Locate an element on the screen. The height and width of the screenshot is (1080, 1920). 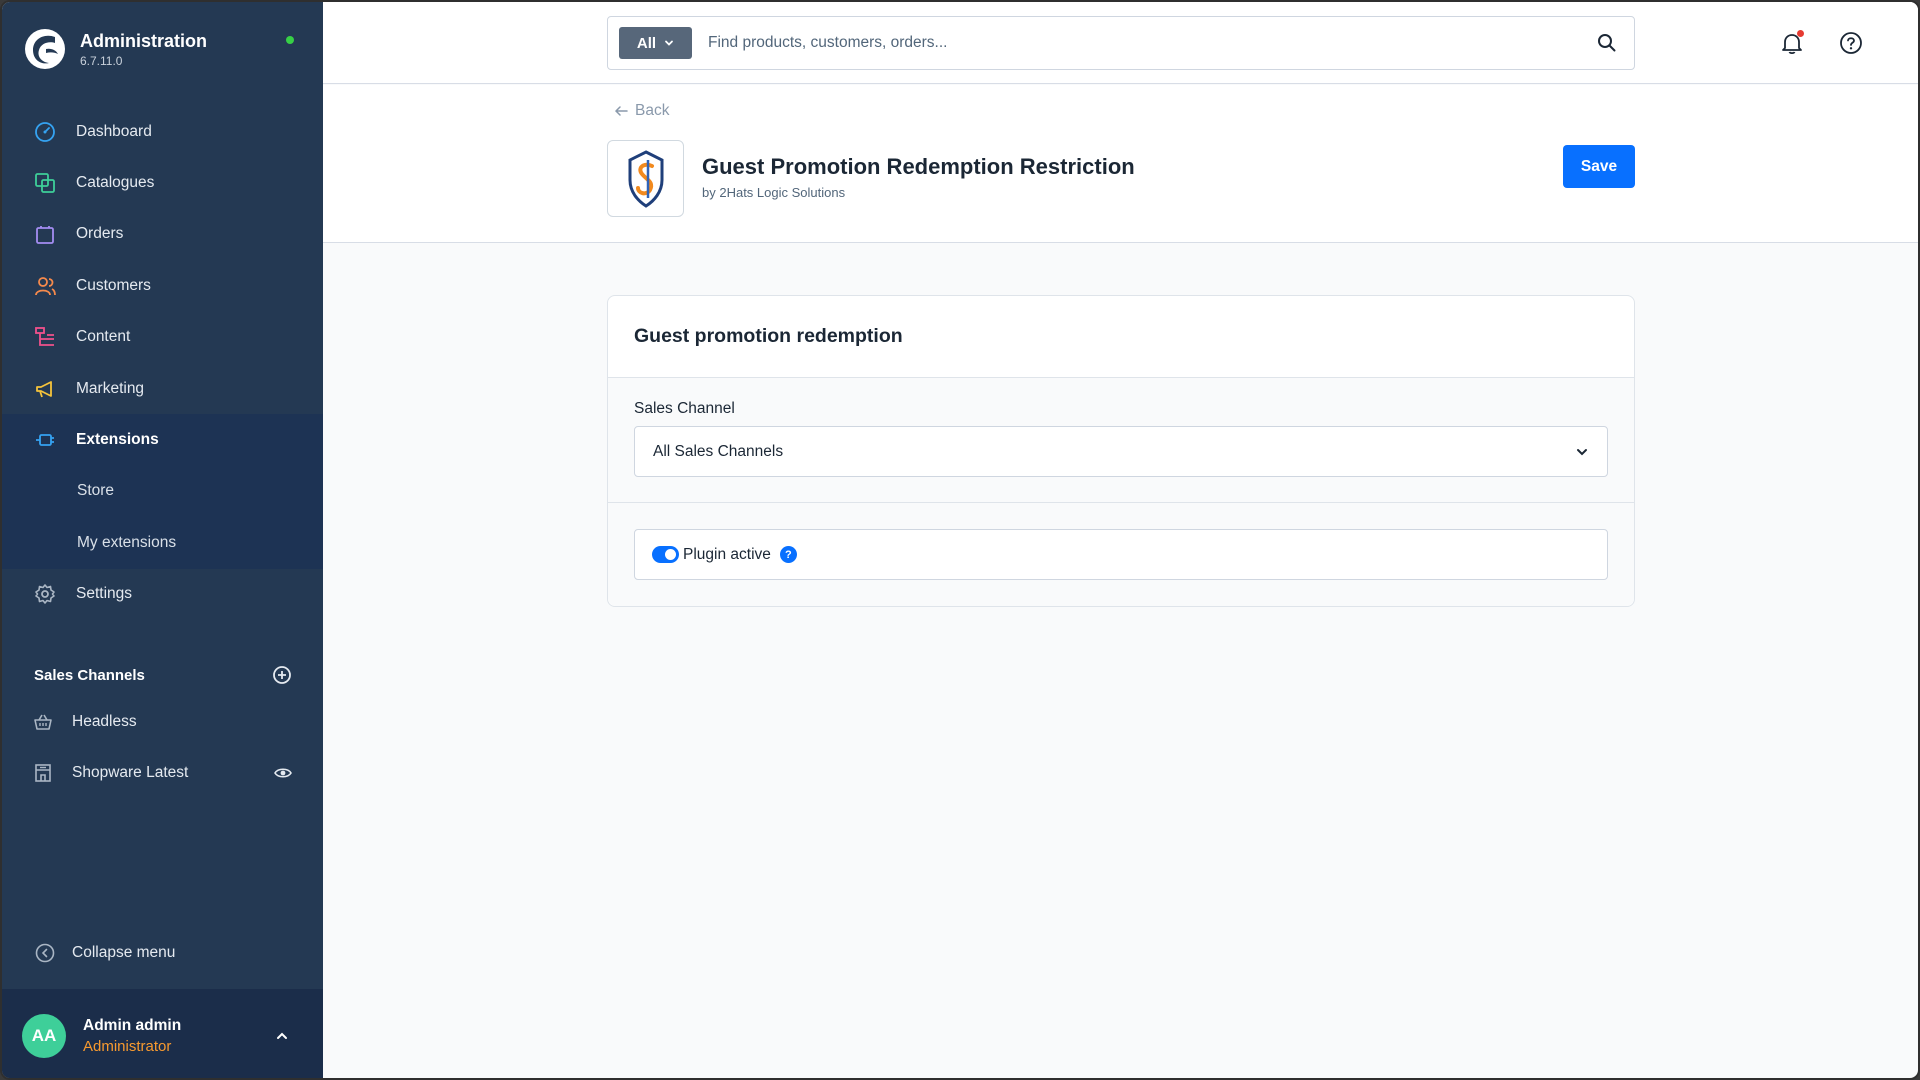
plugin-active-section: Plugin active ? is located at coordinates (1121, 554).